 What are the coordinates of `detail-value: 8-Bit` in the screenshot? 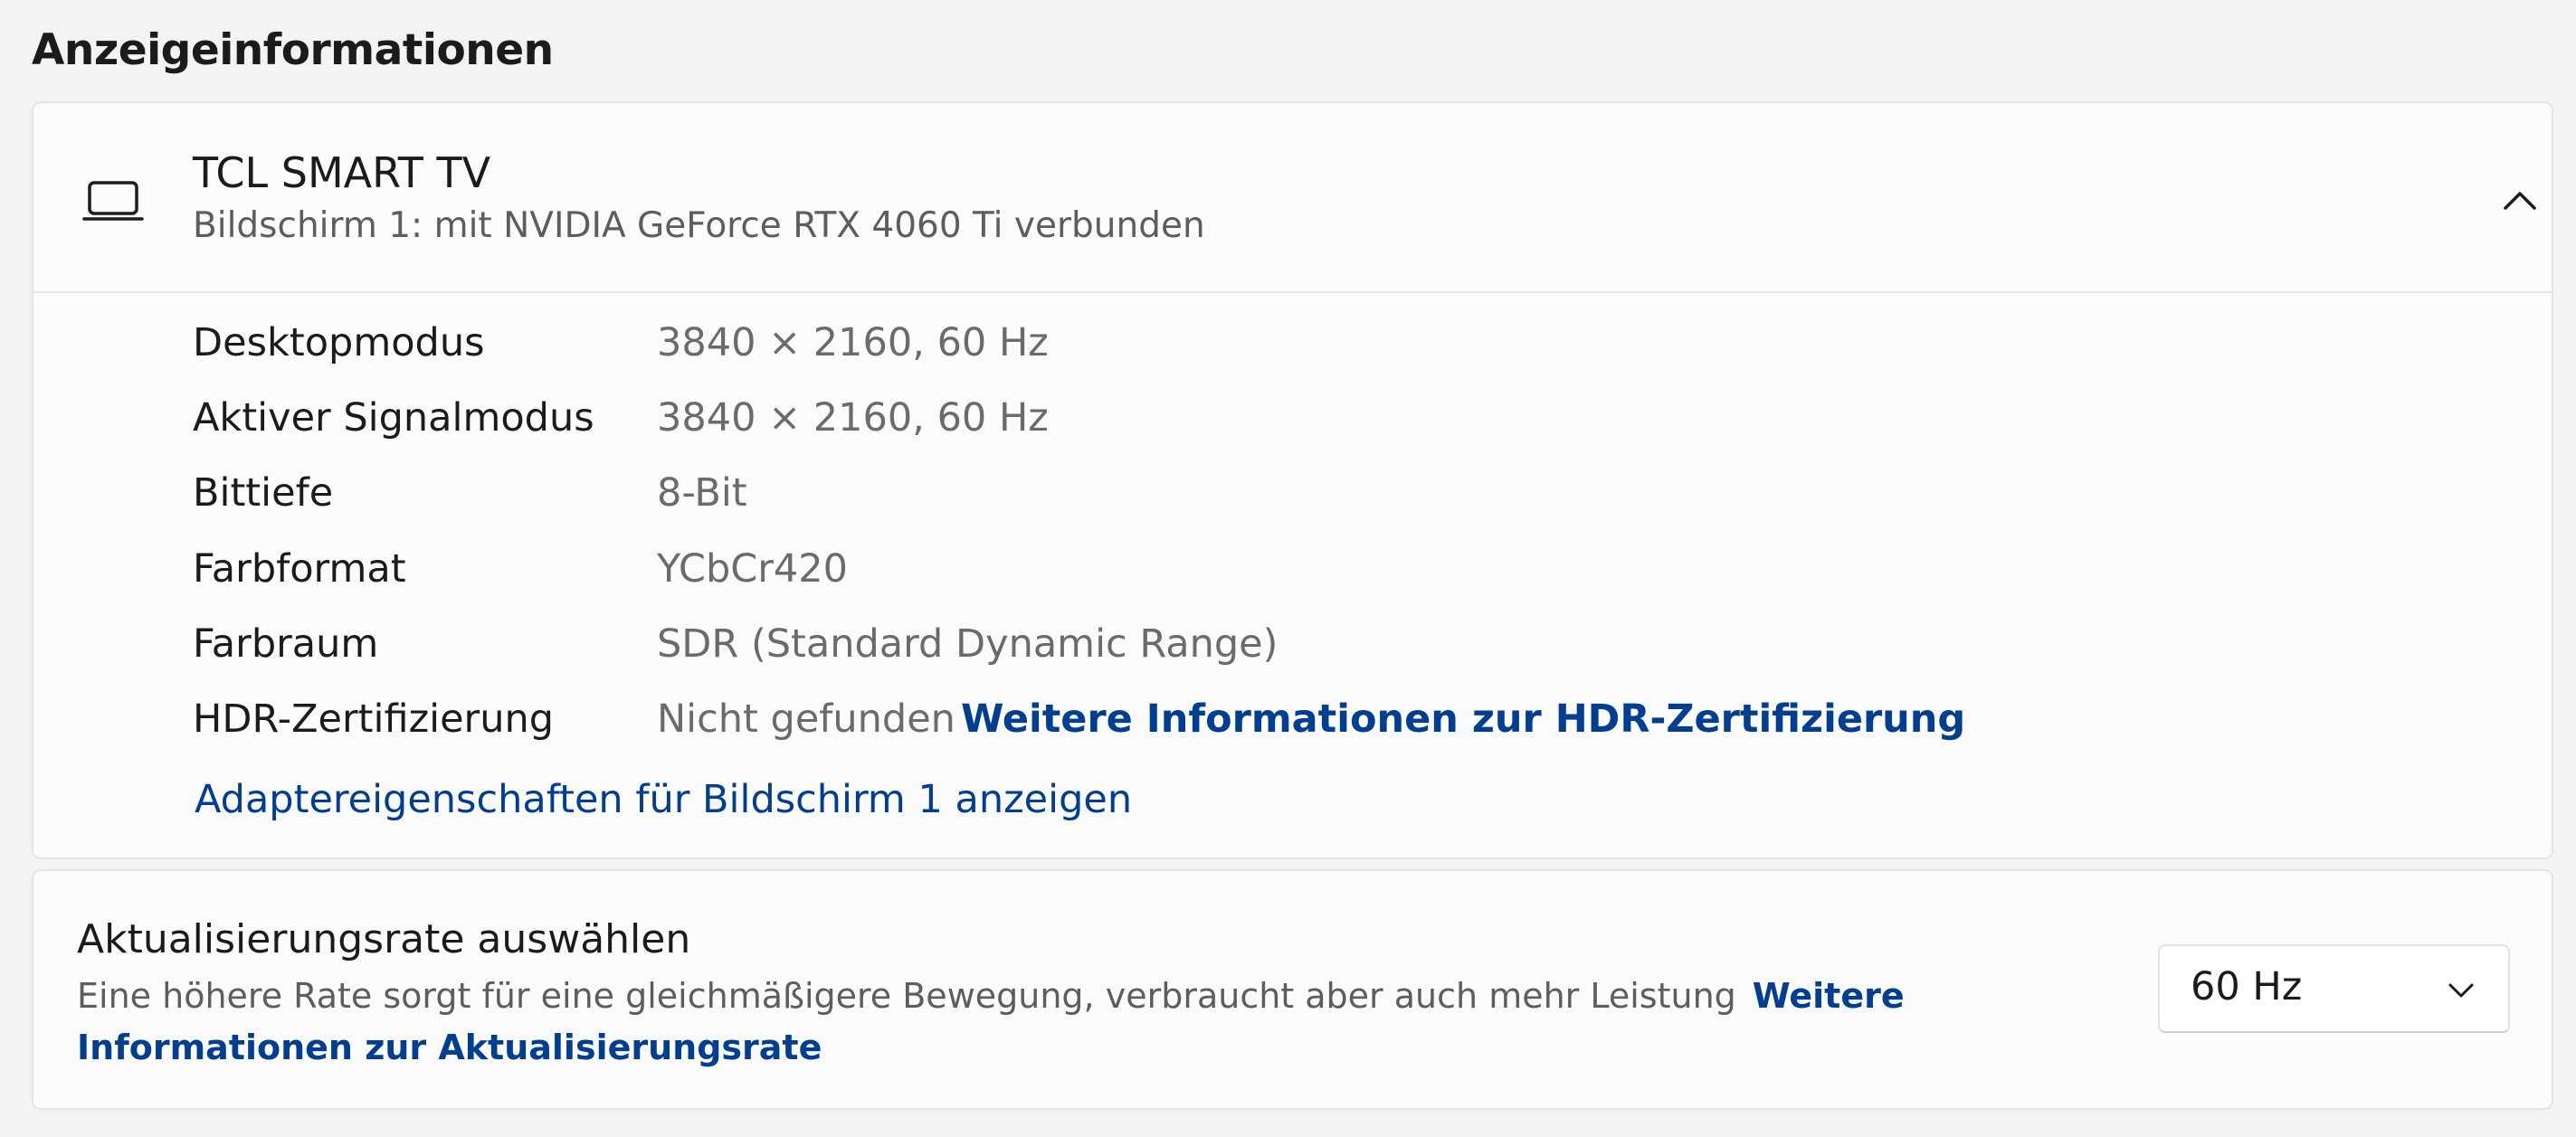 It's located at (702, 493).